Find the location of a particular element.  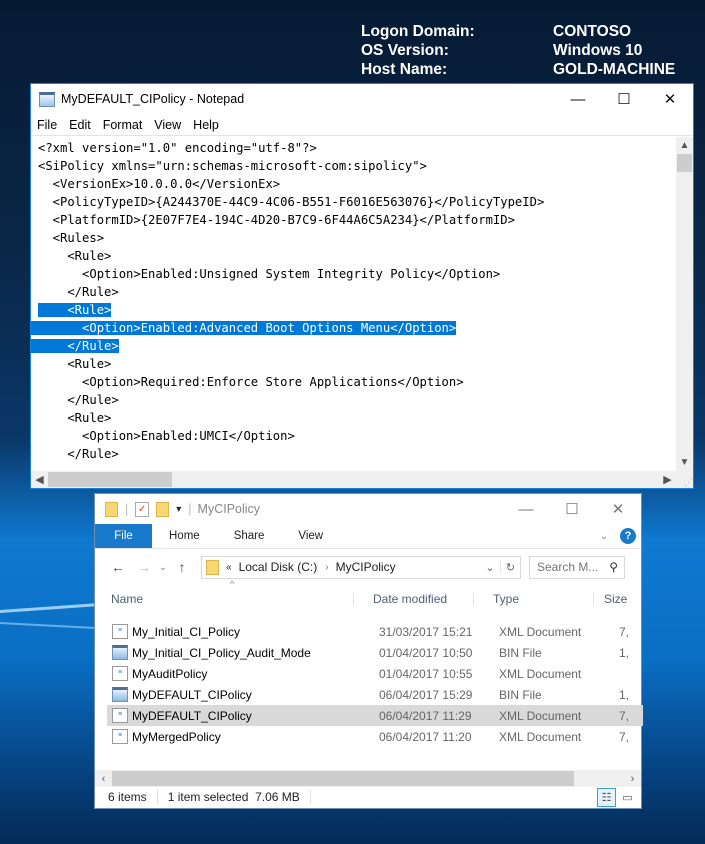

refresh-icon: ↻ is located at coordinates (510, 567).